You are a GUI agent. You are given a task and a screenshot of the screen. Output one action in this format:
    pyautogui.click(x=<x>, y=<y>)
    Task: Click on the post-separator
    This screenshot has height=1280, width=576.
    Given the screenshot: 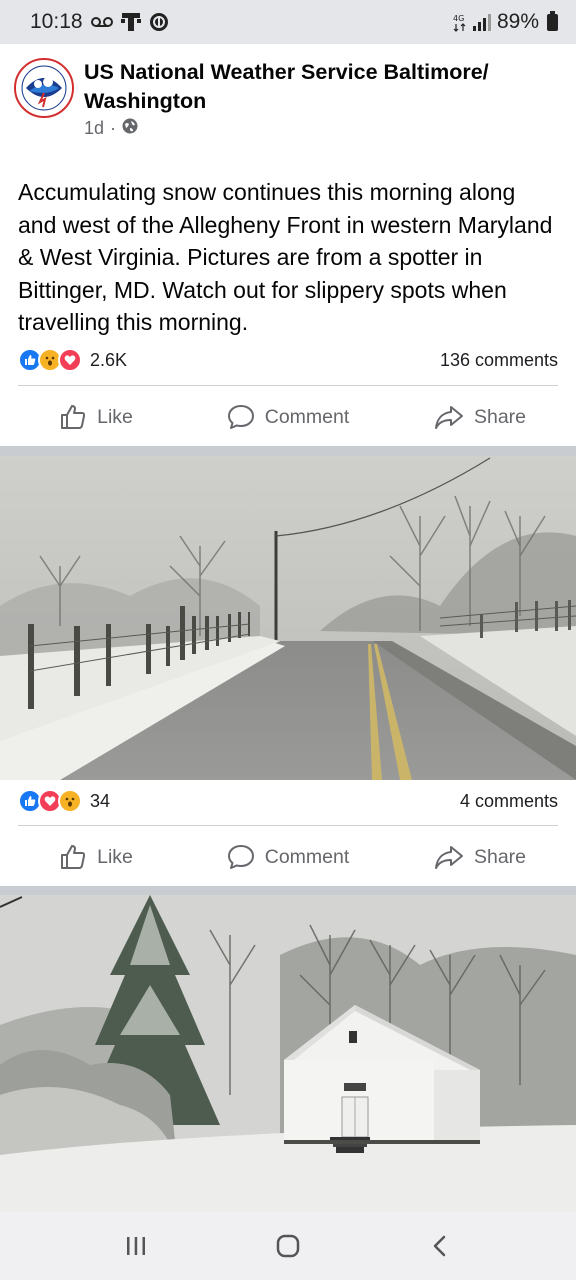 What is the action you would take?
    pyautogui.click(x=288, y=451)
    